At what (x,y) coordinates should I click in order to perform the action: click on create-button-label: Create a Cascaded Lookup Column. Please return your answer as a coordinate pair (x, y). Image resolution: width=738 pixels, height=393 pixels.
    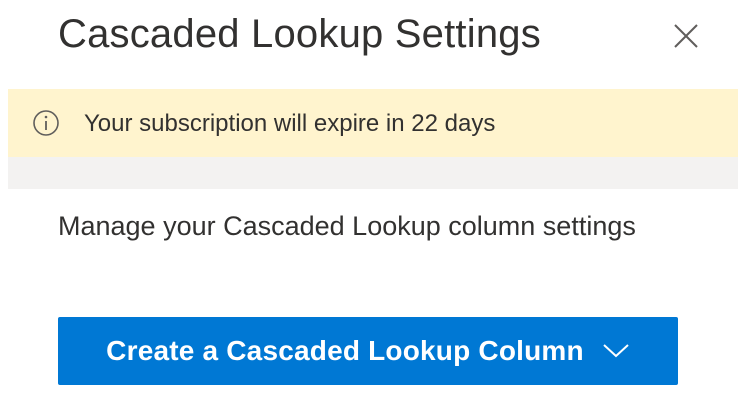
    Looking at the image, I should click on (345, 350).